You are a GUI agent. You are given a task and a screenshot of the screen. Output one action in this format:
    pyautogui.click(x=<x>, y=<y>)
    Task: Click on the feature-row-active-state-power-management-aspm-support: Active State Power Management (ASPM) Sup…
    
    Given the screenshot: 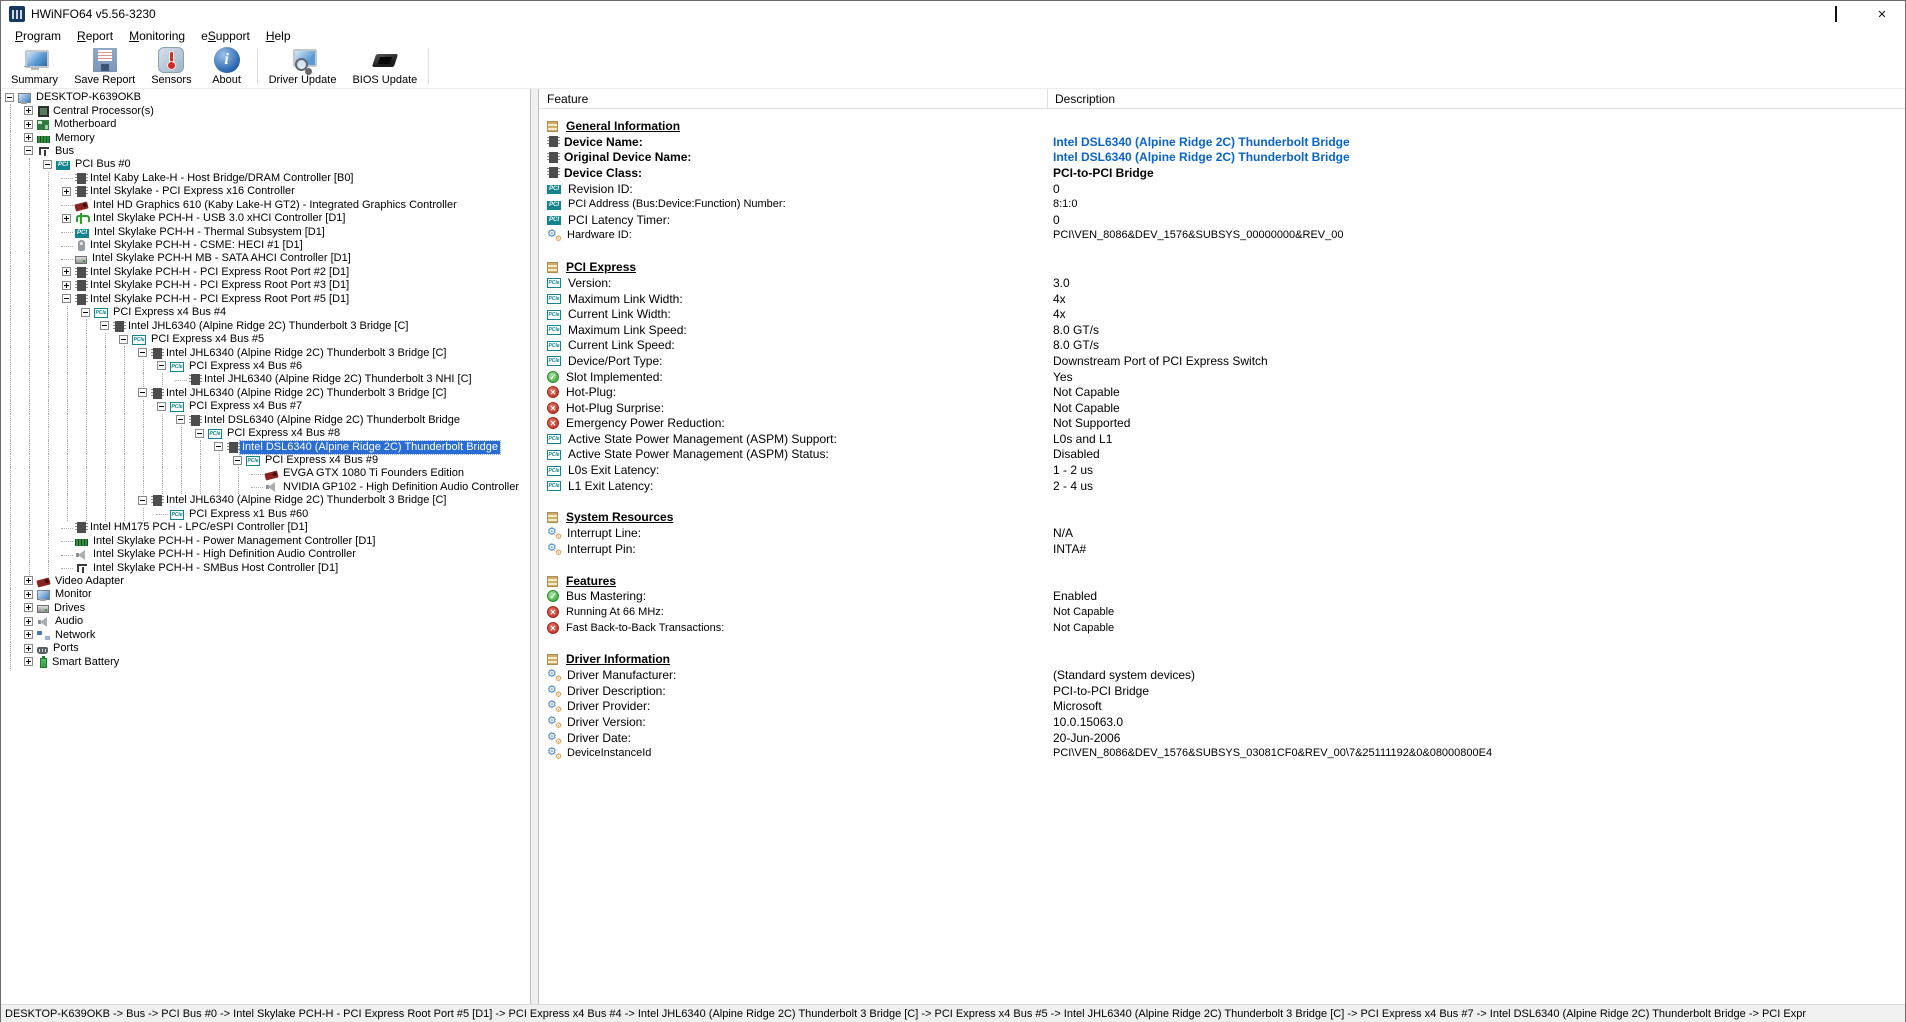 What is the action you would take?
    pyautogui.click(x=1226, y=439)
    